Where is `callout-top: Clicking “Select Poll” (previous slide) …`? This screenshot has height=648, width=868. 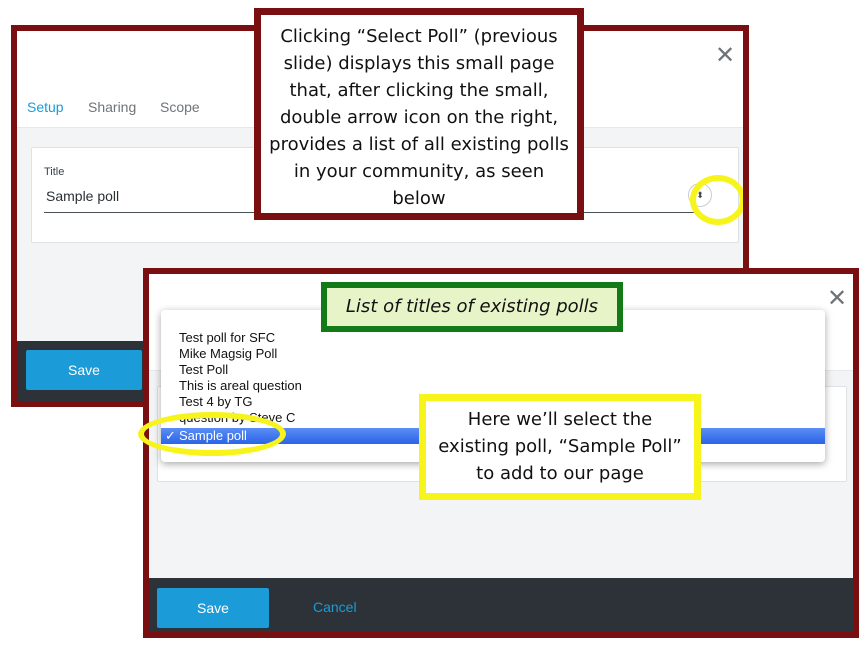 callout-top: Clicking “Select Poll” (previous slide) … is located at coordinates (419, 114).